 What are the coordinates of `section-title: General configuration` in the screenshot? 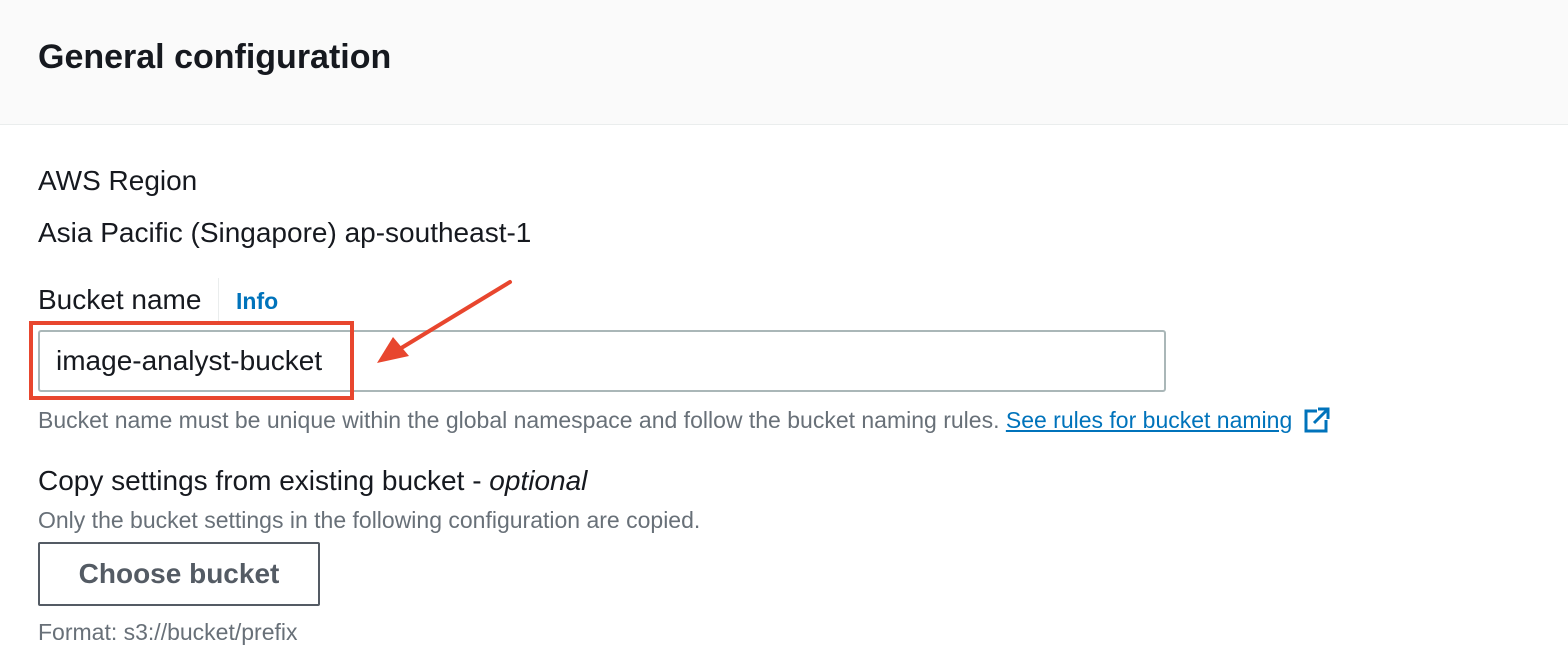 It's located at (215, 57).